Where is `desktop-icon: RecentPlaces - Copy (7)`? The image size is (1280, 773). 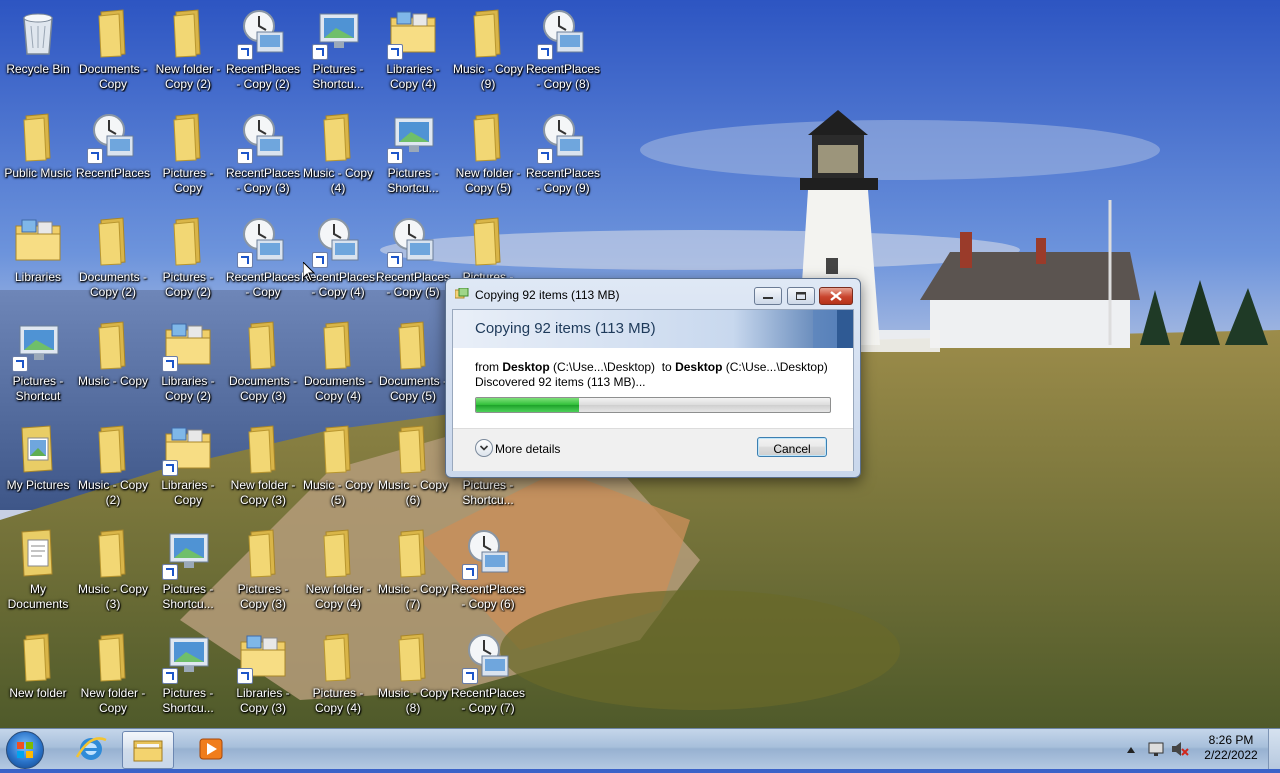
desktop-icon: RecentPlaces - Copy (7) is located at coordinates (488, 678).